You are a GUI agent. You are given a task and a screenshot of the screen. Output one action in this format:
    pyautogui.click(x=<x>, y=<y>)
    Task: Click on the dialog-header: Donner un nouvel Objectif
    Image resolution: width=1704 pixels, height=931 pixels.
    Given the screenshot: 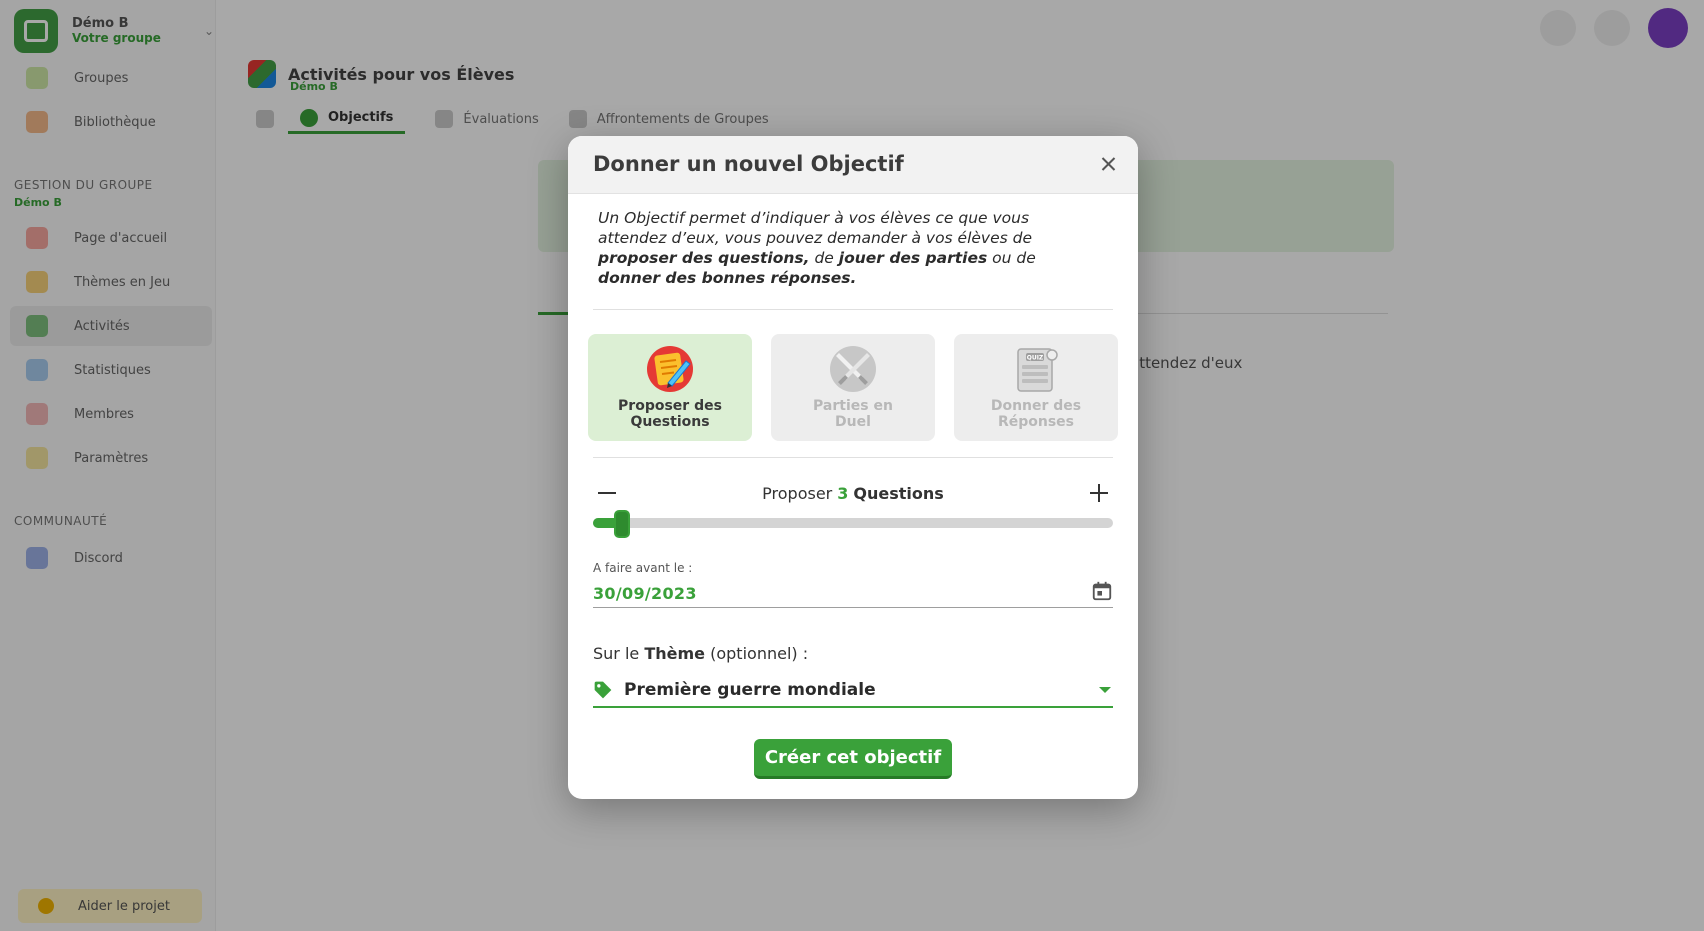 What is the action you would take?
    pyautogui.click(x=853, y=165)
    